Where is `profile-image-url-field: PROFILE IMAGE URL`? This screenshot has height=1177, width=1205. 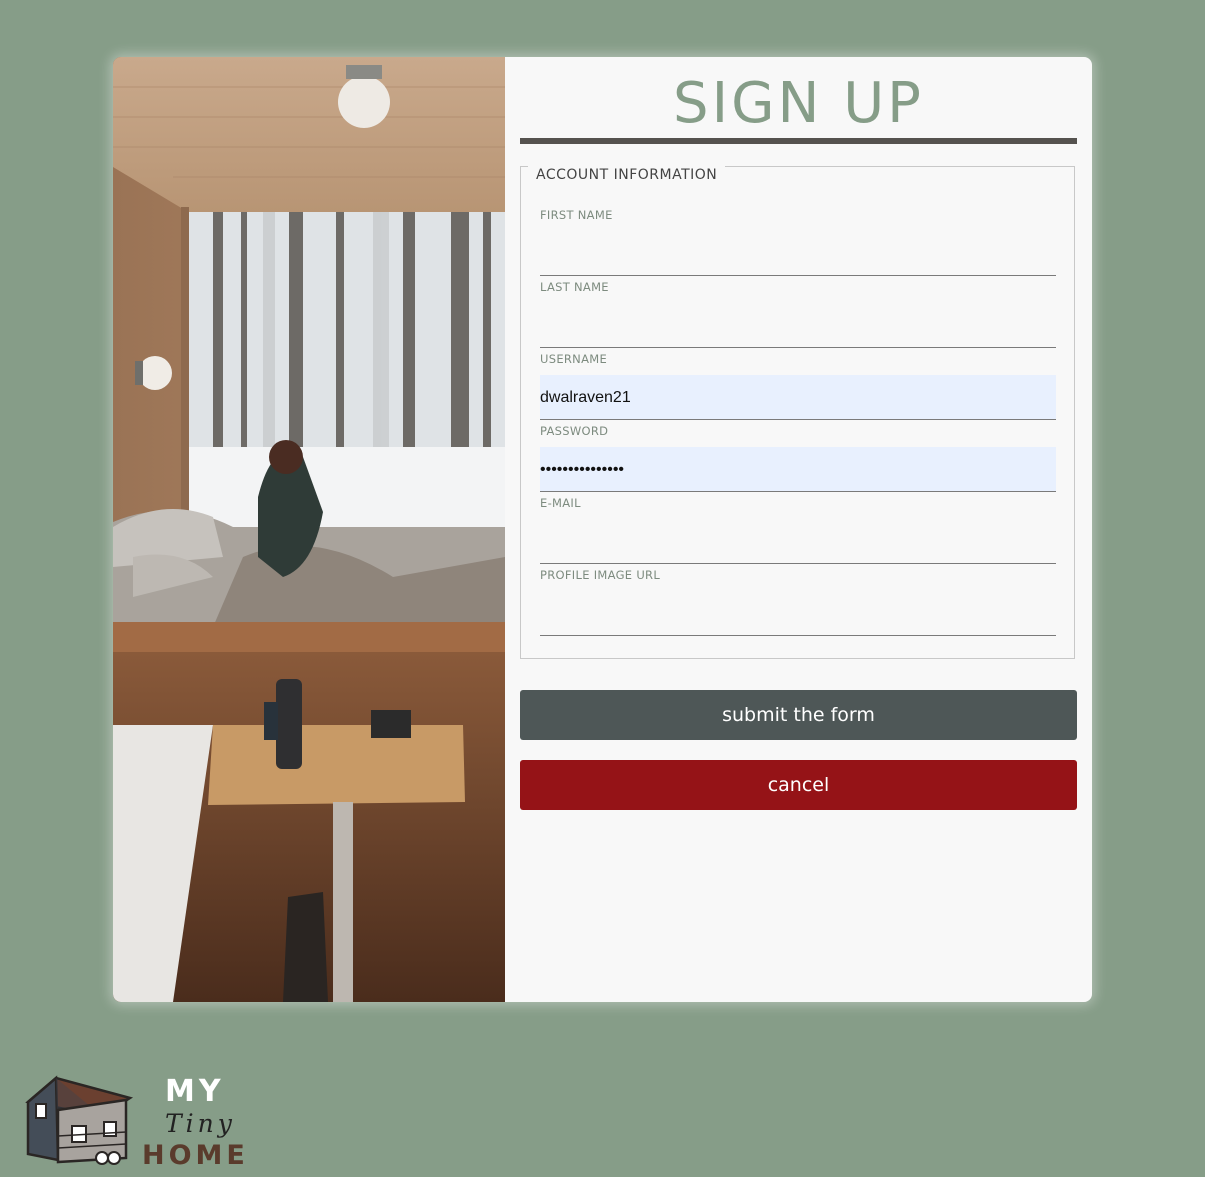 profile-image-url-field: PROFILE IMAGE URL is located at coordinates (798, 603).